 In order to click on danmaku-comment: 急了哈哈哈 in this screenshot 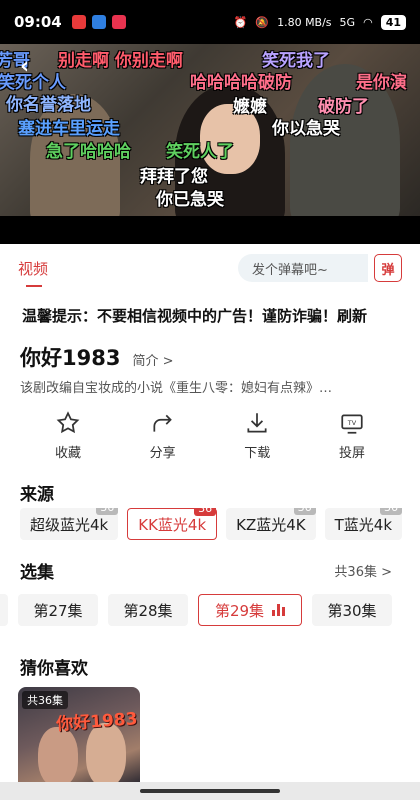, I will do `click(88, 152)`.